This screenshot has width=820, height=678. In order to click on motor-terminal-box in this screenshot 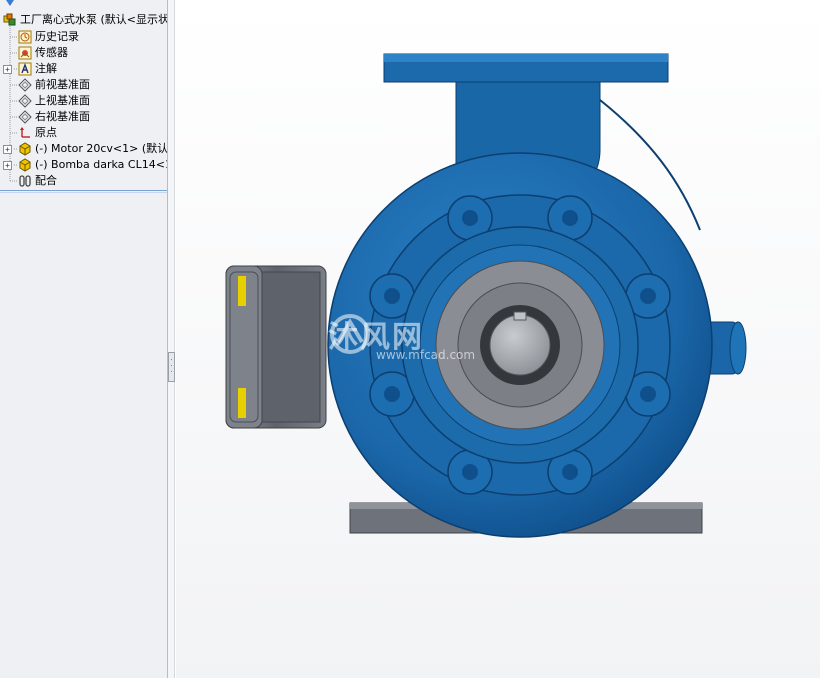, I will do `click(276, 347)`.